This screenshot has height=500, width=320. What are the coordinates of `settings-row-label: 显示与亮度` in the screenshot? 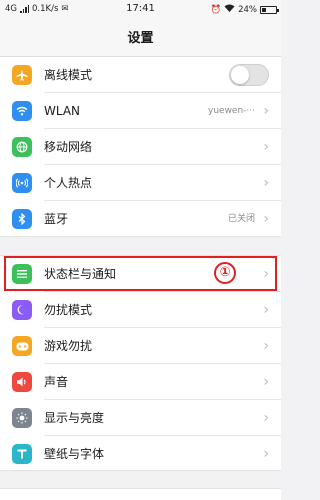 It's located at (74, 418).